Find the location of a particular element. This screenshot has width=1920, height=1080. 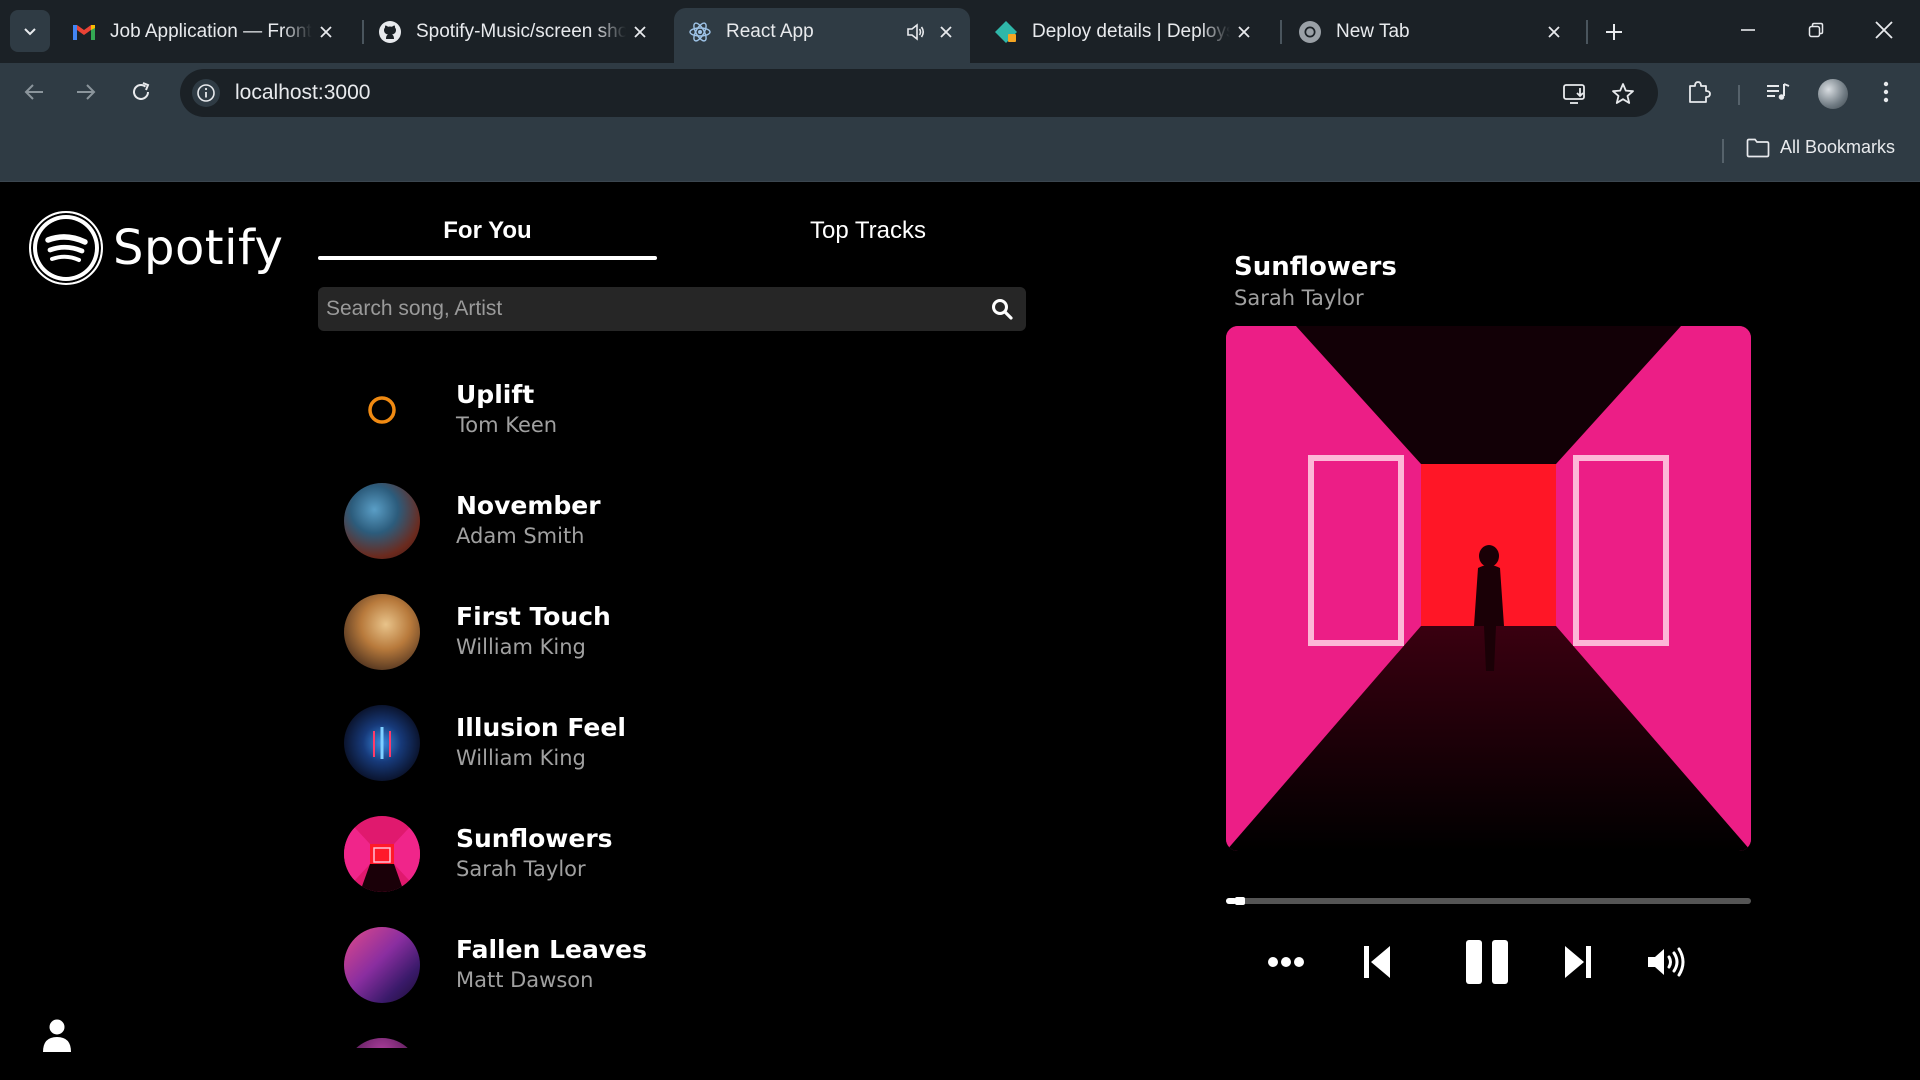

song-item: Fallen Leaves Matt Dawson is located at coordinates (624, 965).